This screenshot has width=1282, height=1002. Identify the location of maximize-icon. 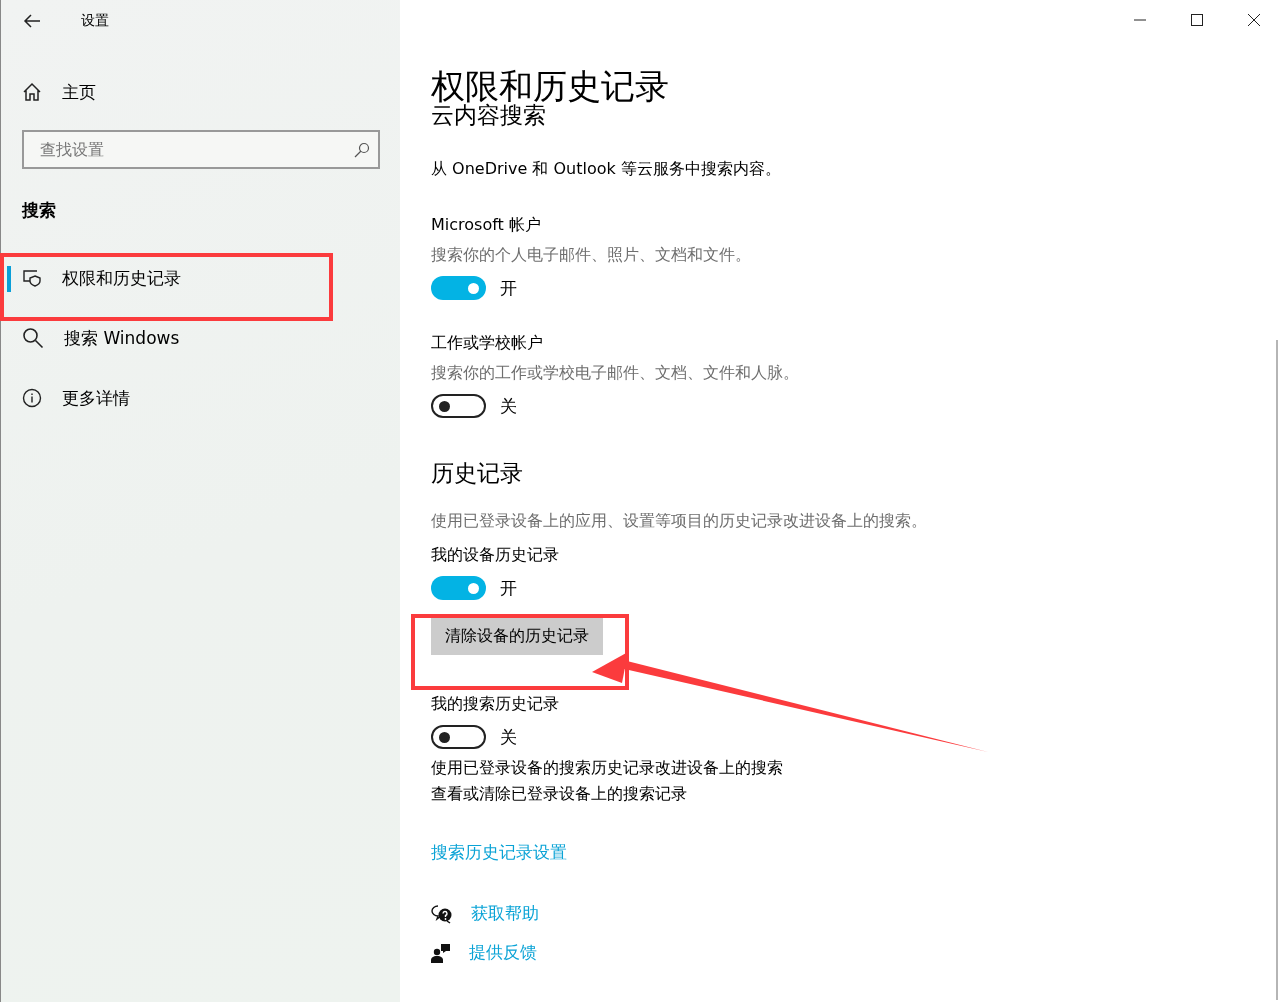
(1196, 20).